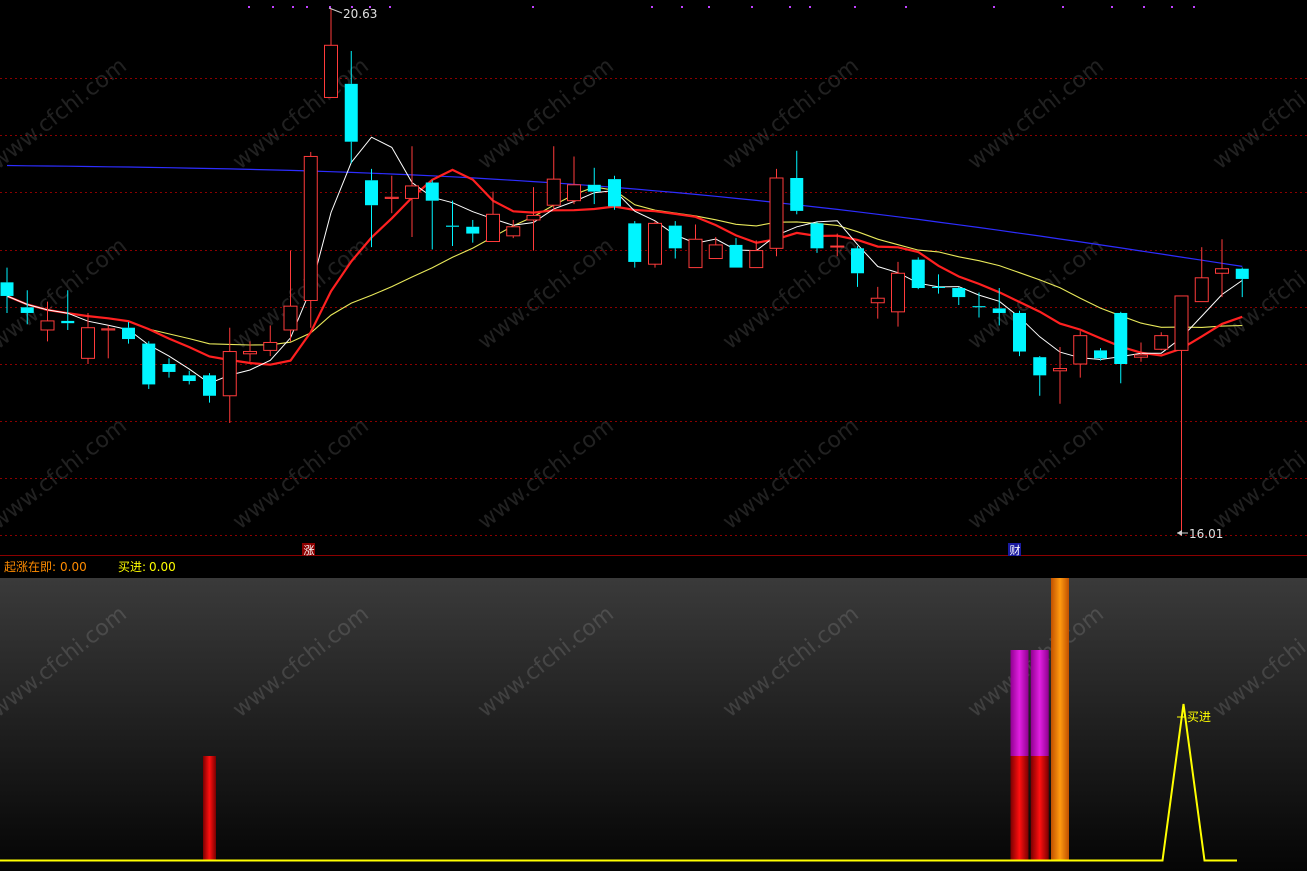 This screenshot has height=871, width=1307. What do you see at coordinates (73, 567) in the screenshot?
I see `qizhang-value: 0.00` at bounding box center [73, 567].